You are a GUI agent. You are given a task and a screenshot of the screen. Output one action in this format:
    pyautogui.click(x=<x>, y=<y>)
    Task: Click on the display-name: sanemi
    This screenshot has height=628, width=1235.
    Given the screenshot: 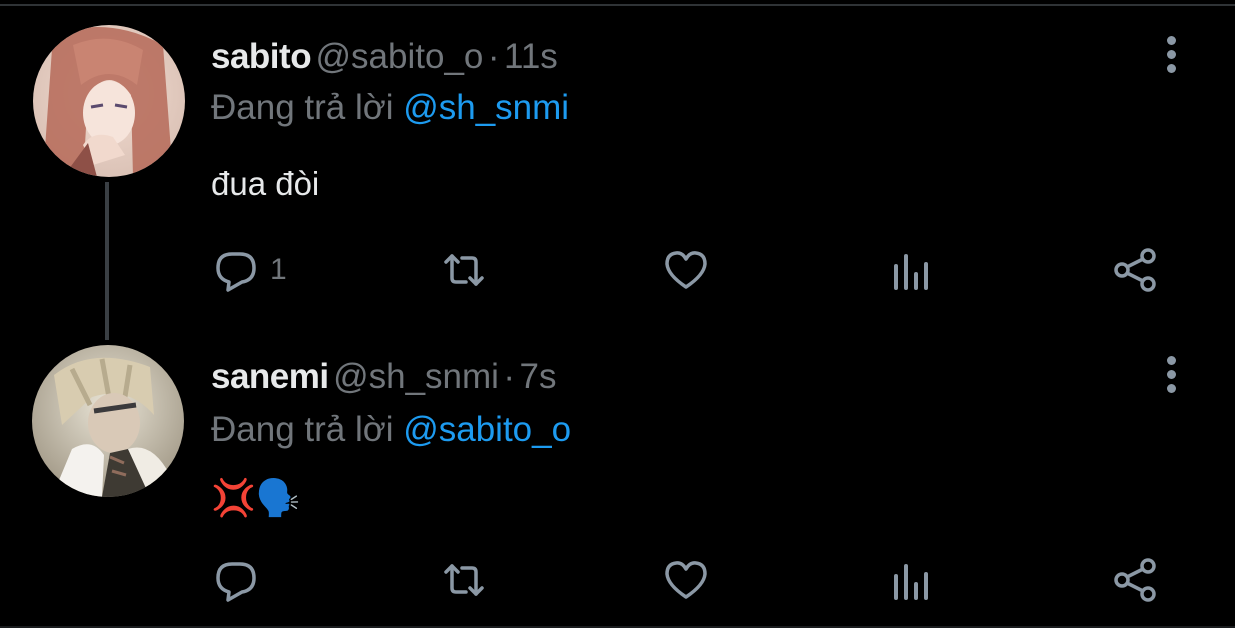 What is the action you would take?
    pyautogui.click(x=270, y=376)
    